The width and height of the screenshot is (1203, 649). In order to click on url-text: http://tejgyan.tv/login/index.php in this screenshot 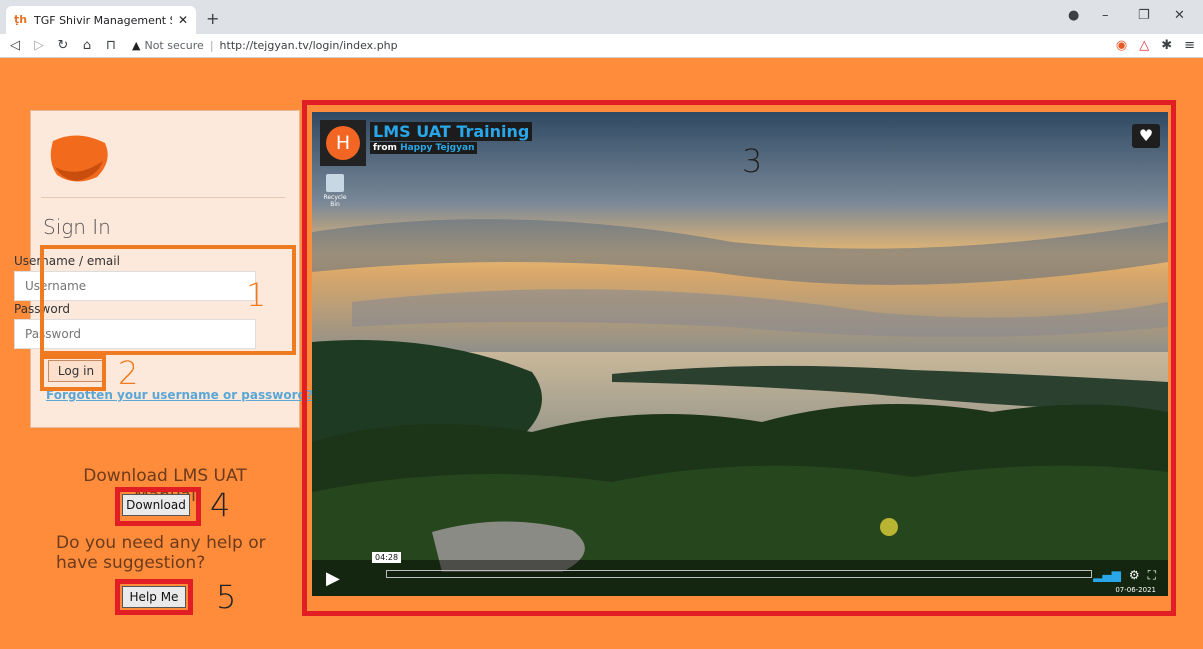, I will do `click(308, 45)`.